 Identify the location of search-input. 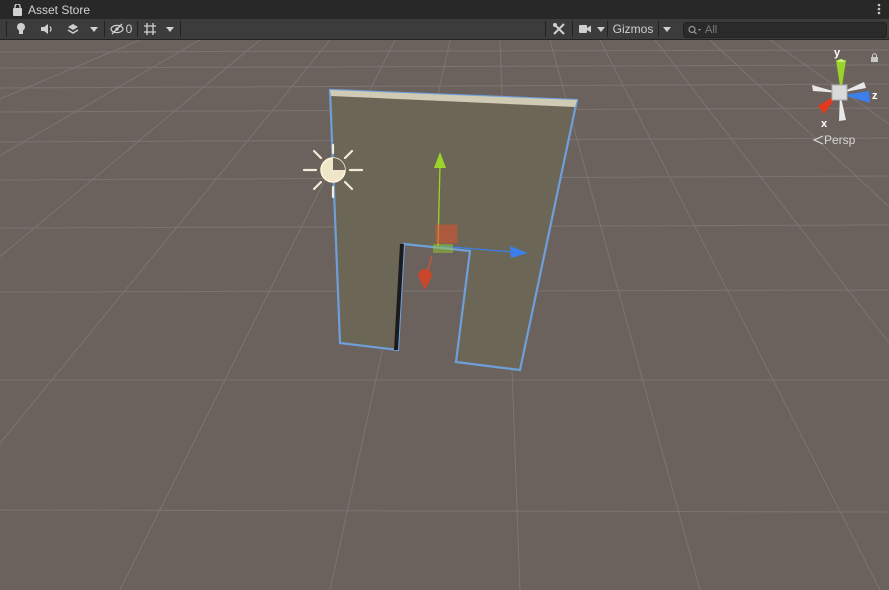
(788, 30).